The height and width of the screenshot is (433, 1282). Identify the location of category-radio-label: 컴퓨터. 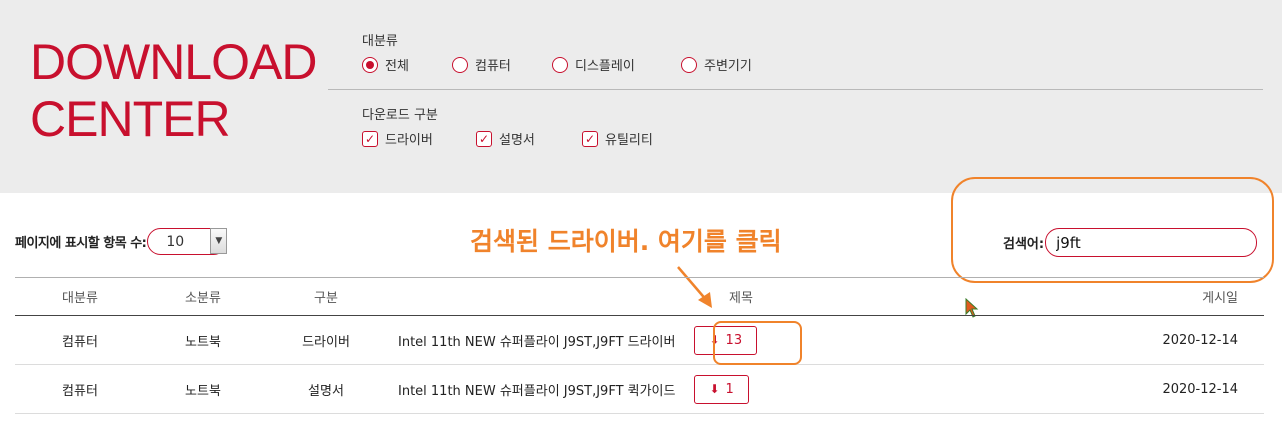
(493, 66).